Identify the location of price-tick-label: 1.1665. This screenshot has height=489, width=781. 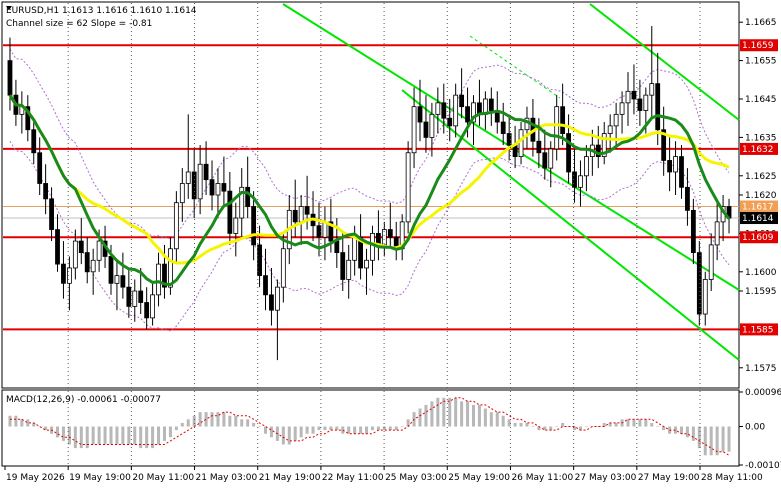
(761, 23).